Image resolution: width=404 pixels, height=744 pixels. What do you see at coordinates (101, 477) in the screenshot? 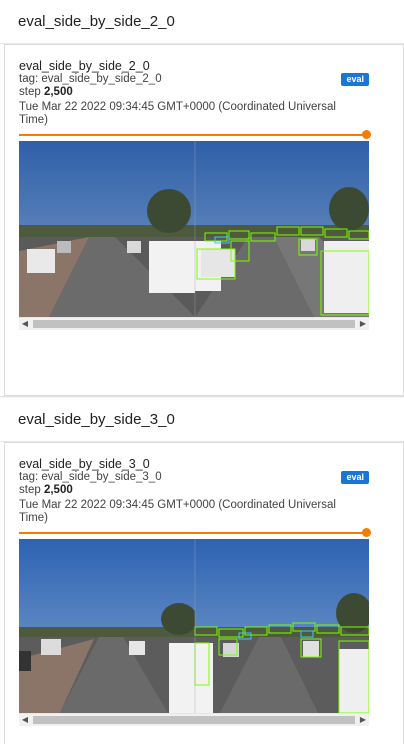
I see `tag-value: eval_side_by_side_3_0` at bounding box center [101, 477].